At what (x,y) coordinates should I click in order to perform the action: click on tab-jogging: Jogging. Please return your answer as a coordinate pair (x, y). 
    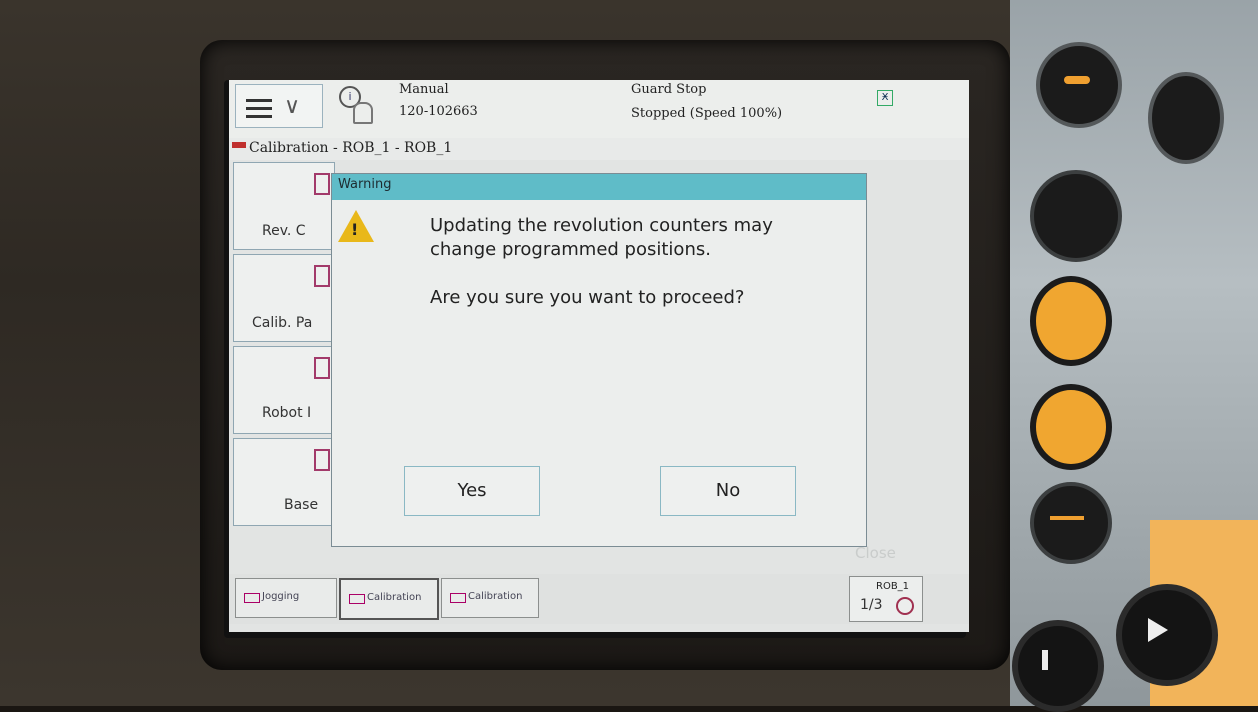
    Looking at the image, I should click on (286, 598).